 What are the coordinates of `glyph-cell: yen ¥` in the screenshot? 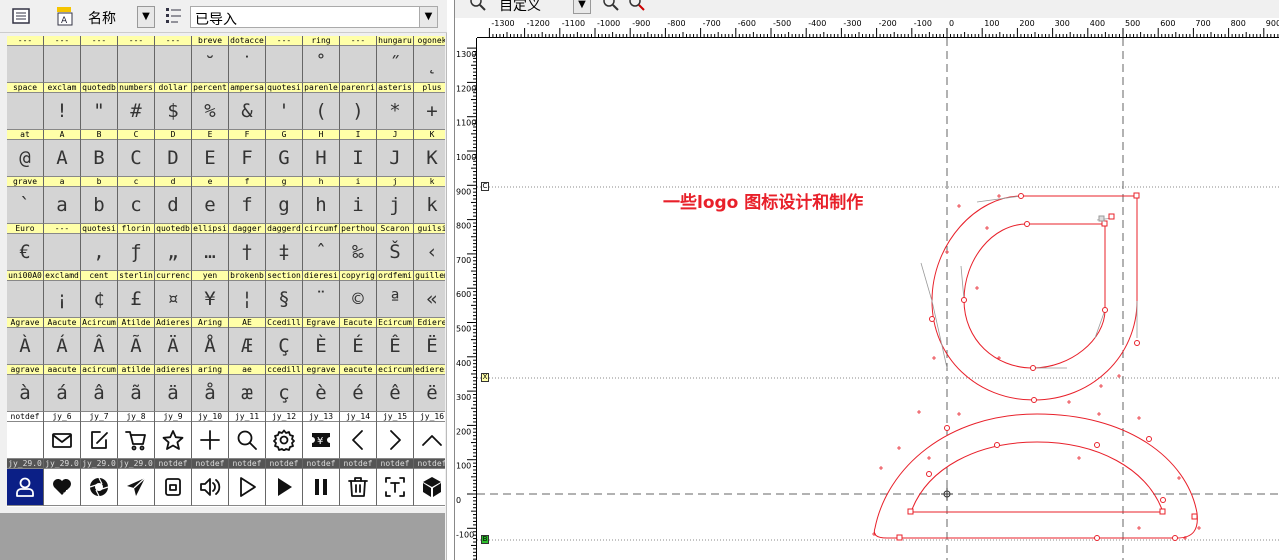 It's located at (210, 294).